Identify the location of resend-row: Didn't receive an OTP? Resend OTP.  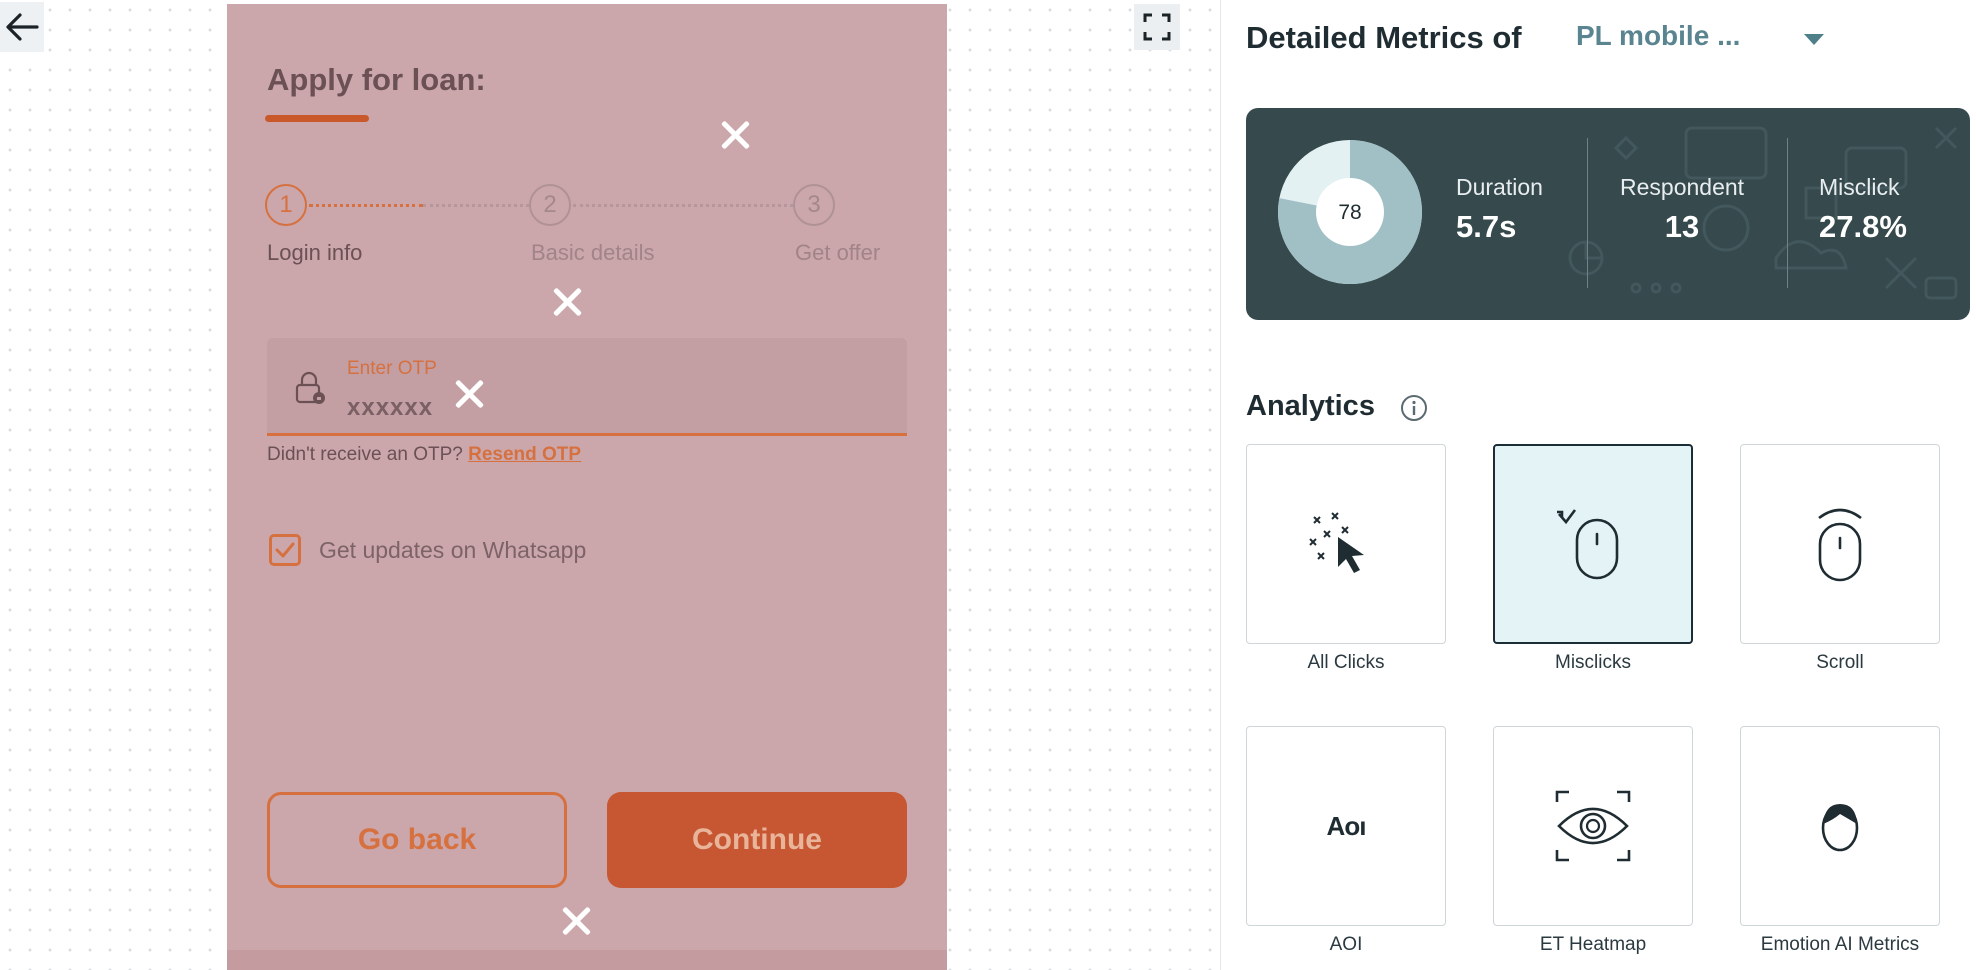
(424, 455).